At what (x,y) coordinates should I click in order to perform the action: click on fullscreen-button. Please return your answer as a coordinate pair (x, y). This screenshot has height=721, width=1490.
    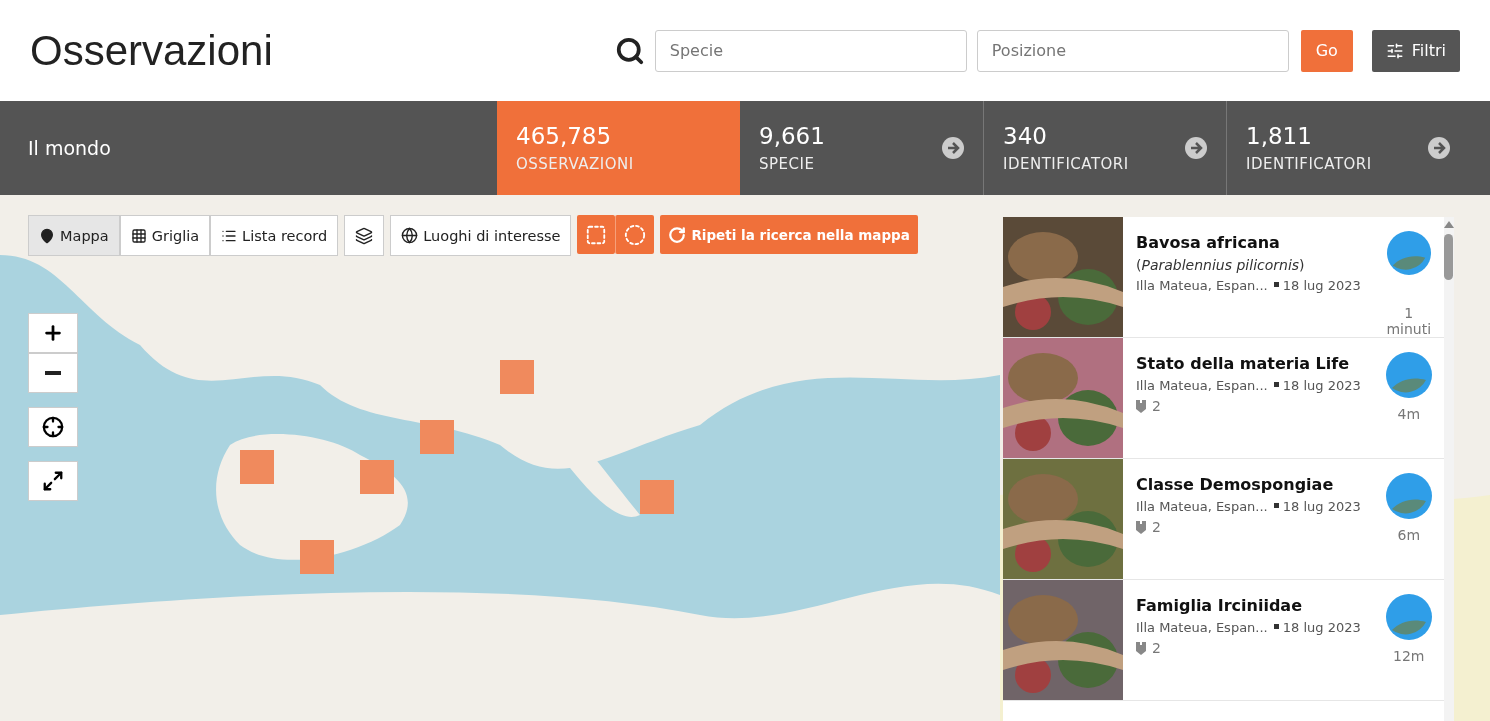
    Looking at the image, I should click on (53, 481).